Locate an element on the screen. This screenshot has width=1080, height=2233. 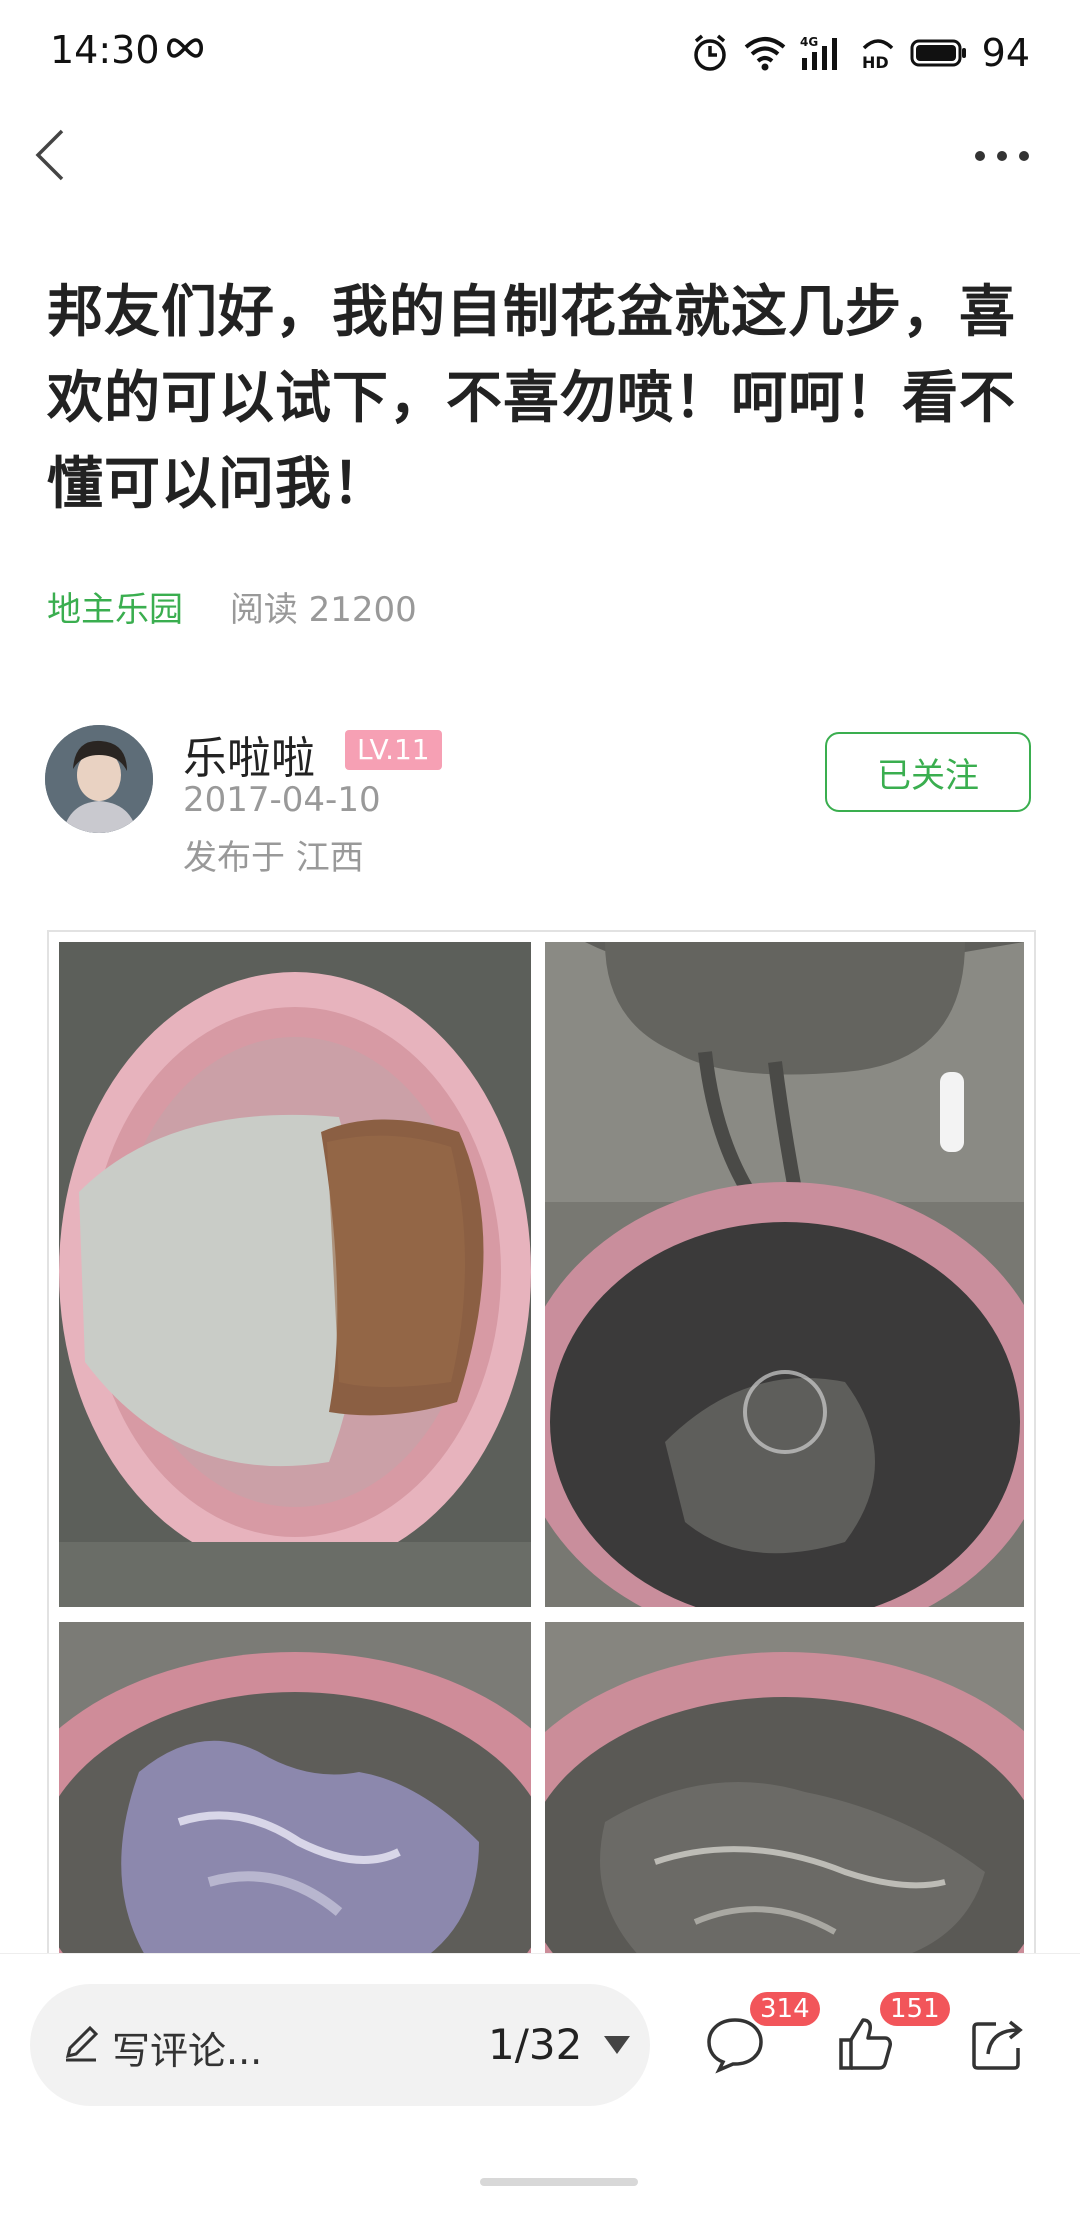
comment-count-badge: 314 is located at coordinates (785, 2009).